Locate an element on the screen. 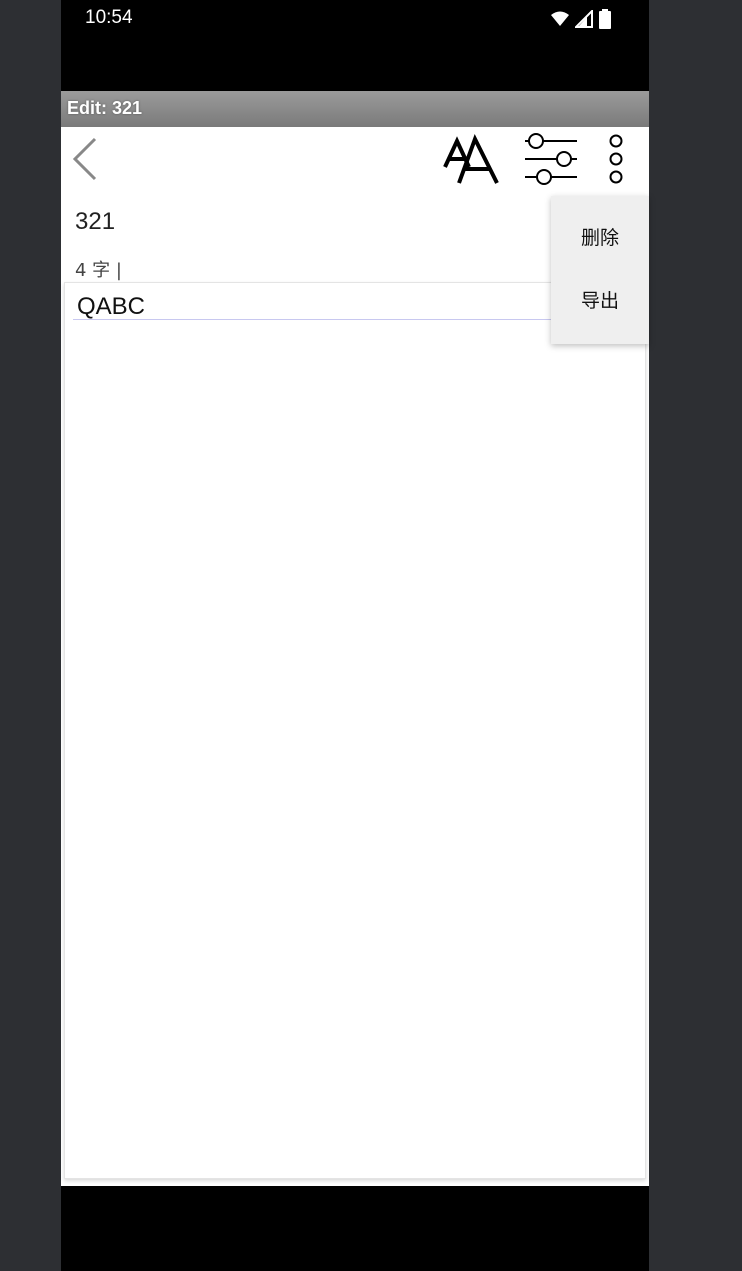 The height and width of the screenshot is (1271, 742). title-bar: Edit: 321 is located at coordinates (355, 109).